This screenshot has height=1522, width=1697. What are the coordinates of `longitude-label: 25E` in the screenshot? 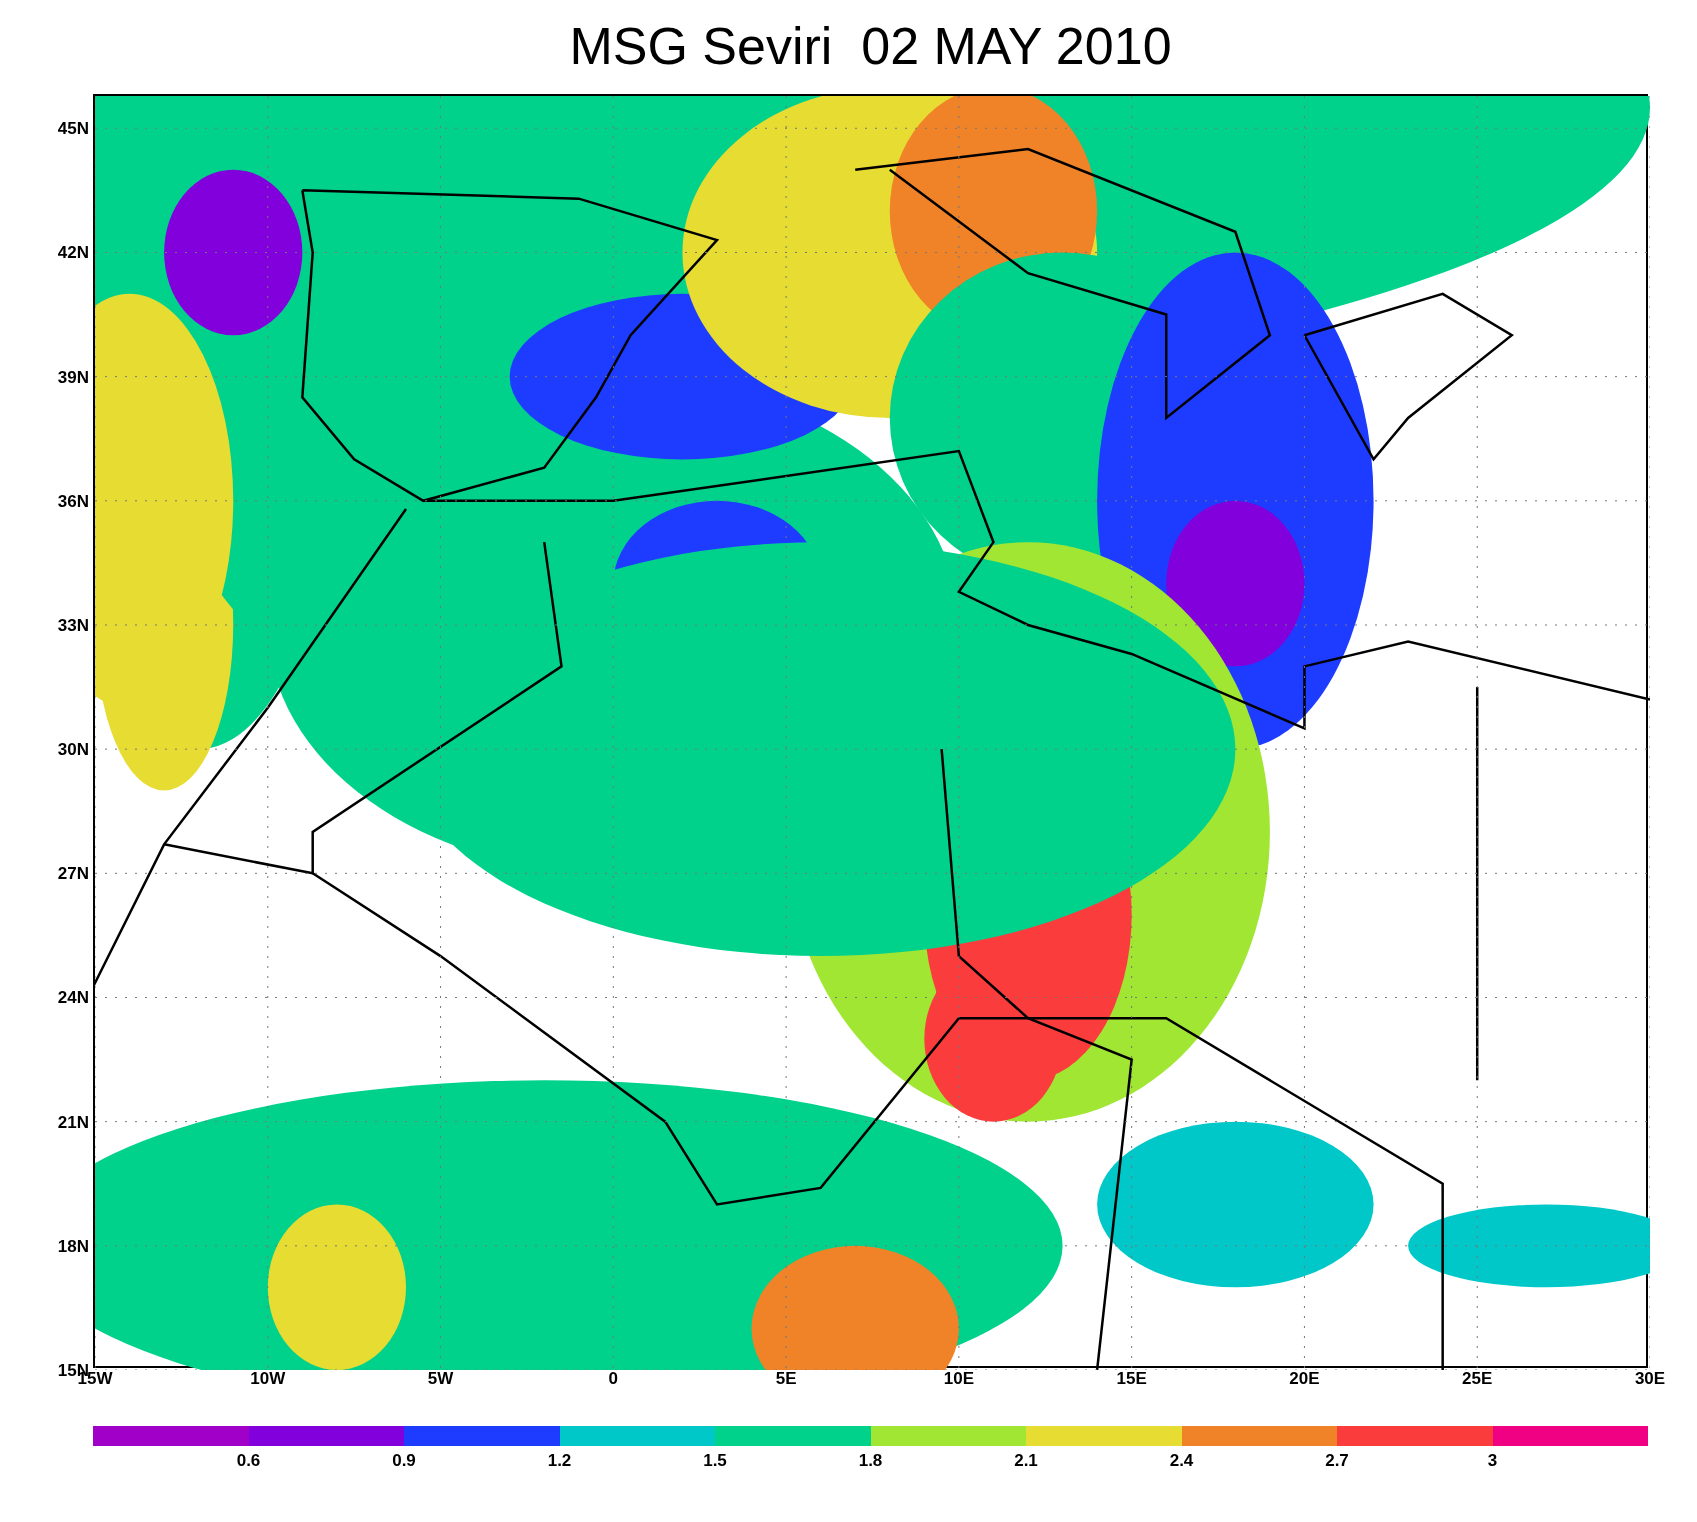 It's located at (1477, 1378).